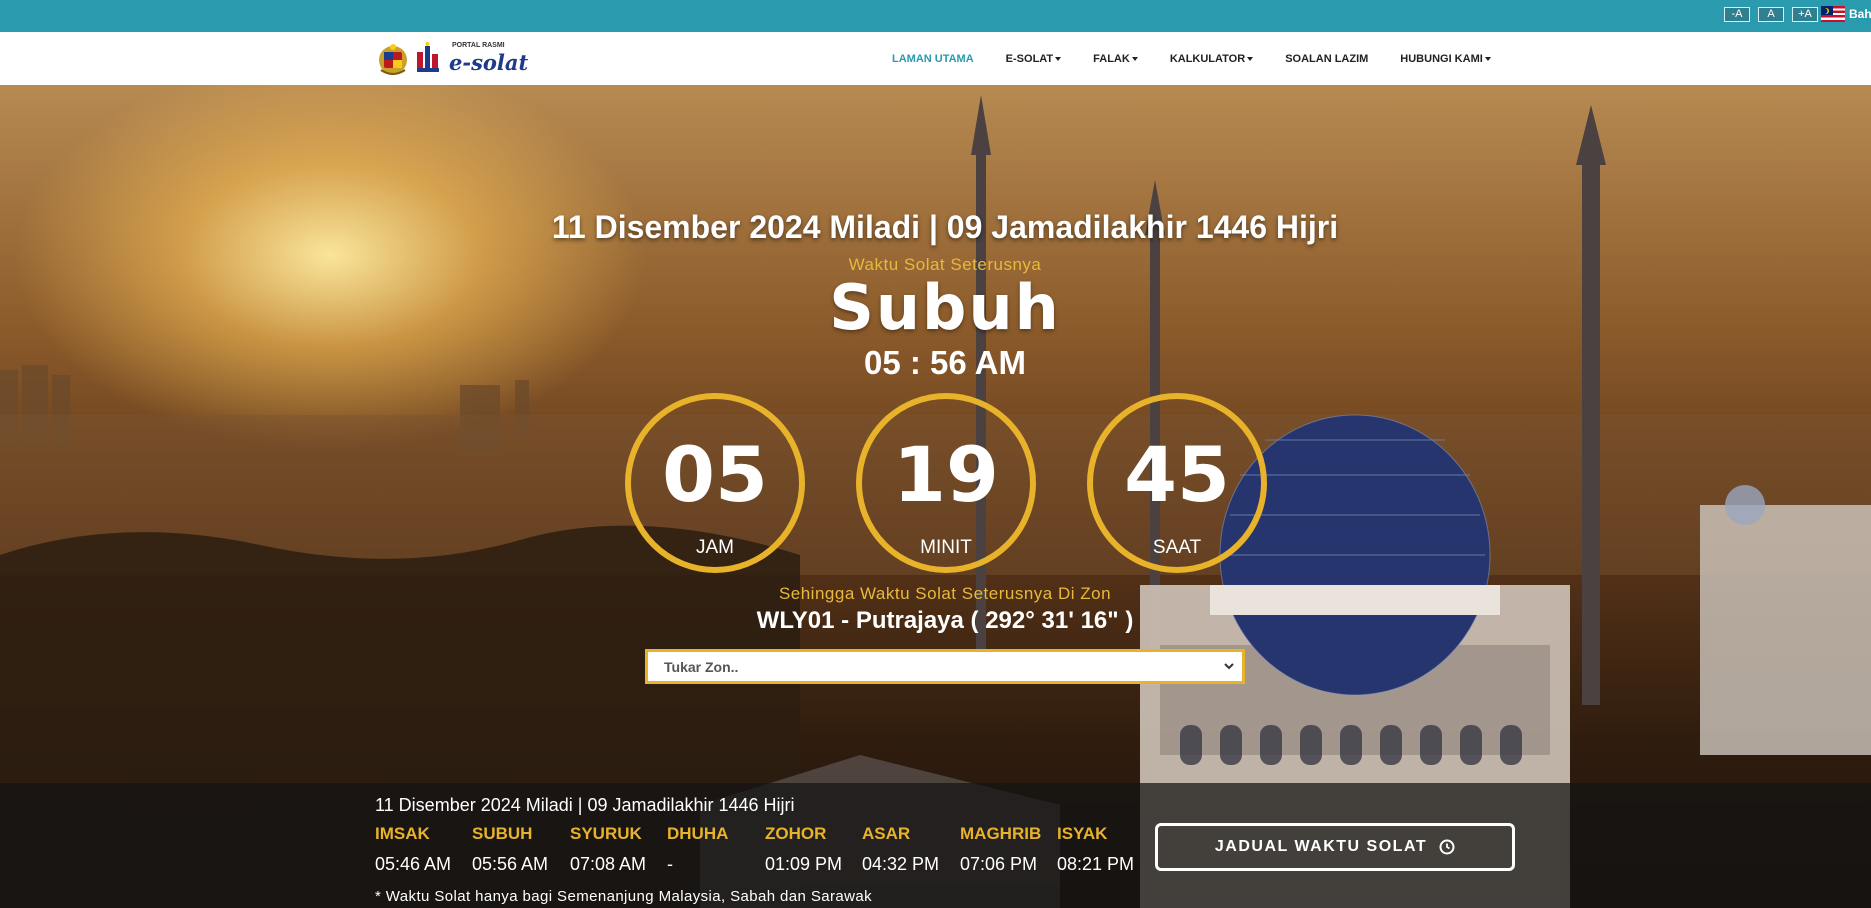  I want to click on prayer-time-asar: ASAR 04:32 PM, so click(900, 849).